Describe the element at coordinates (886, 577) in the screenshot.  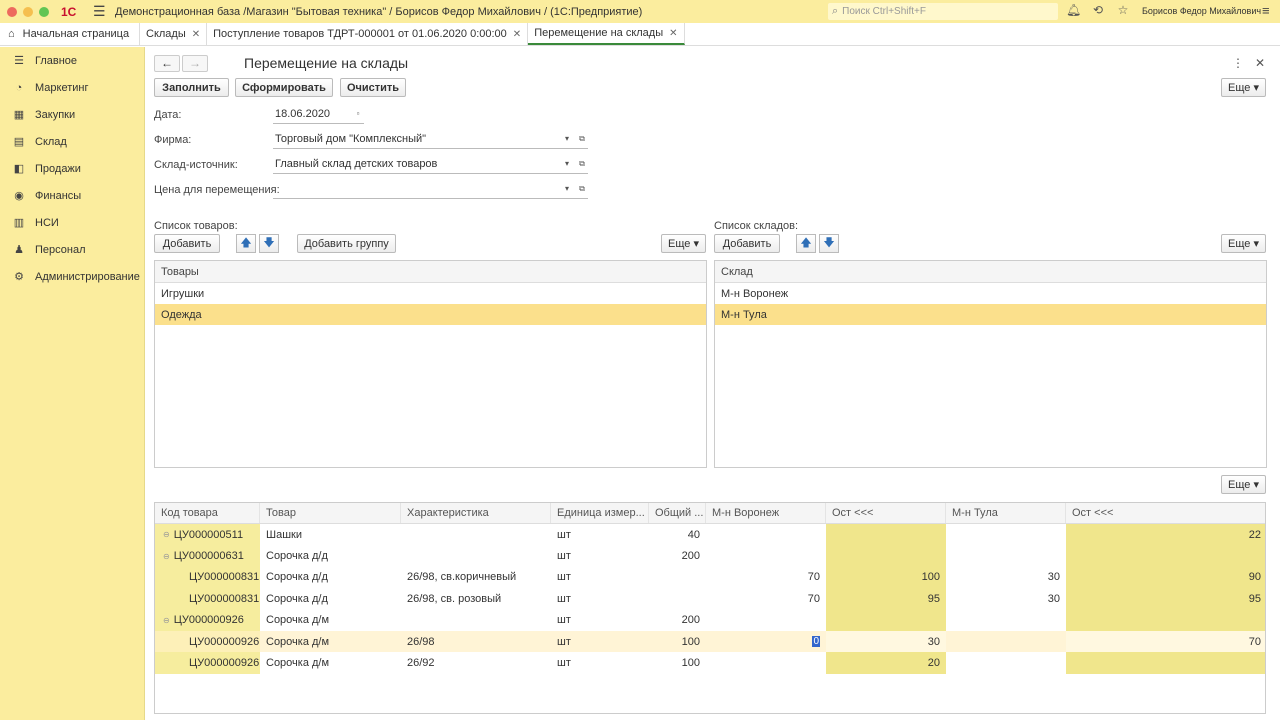
I see `cell-ost1: 100` at that location.